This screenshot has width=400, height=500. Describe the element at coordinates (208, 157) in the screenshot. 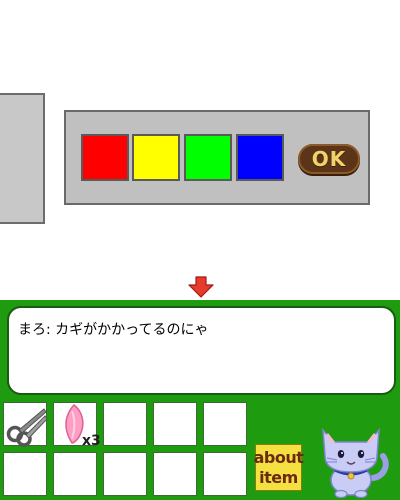

I see `green-color-button` at that location.